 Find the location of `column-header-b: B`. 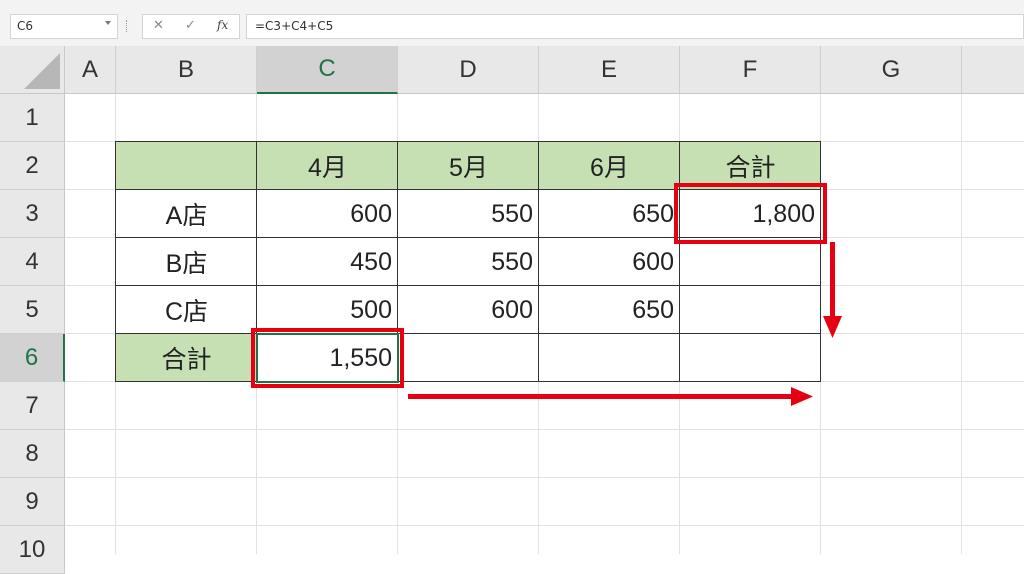

column-header-b: B is located at coordinates (186, 70).